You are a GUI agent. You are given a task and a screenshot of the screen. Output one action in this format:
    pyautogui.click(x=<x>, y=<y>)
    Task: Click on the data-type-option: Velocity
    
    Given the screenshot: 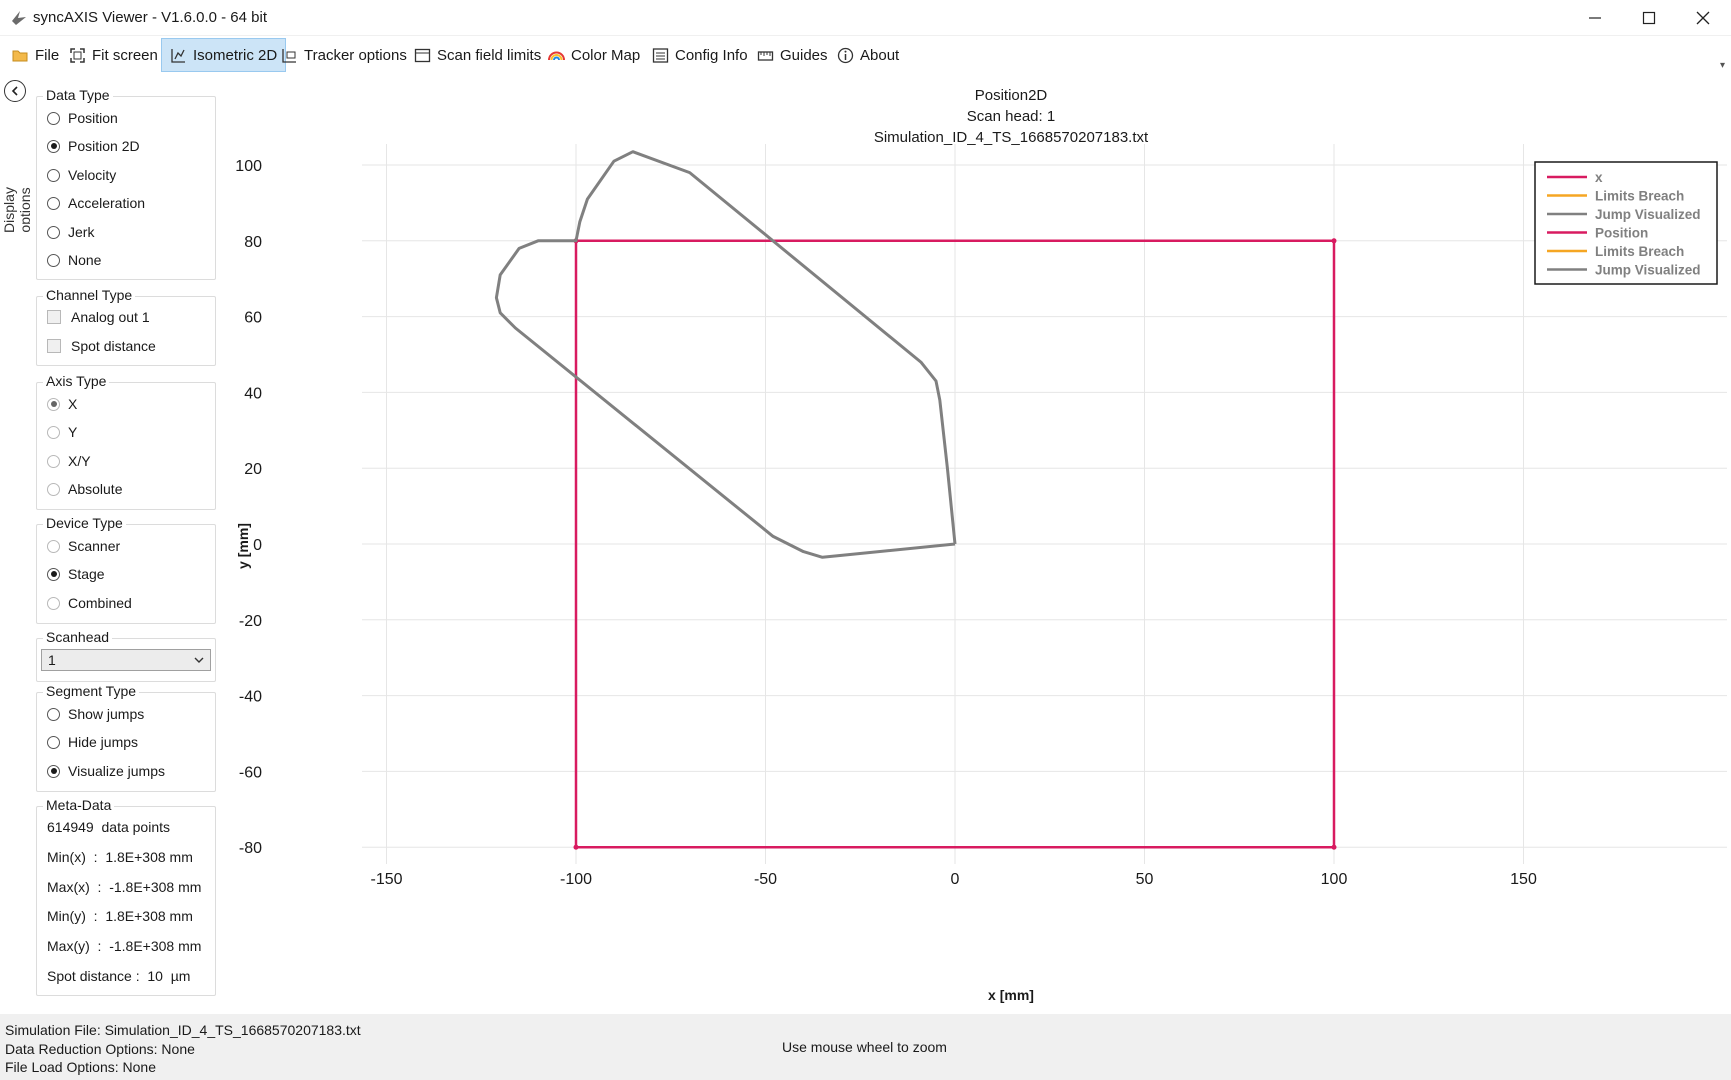 What is the action you would take?
    pyautogui.click(x=81, y=175)
    